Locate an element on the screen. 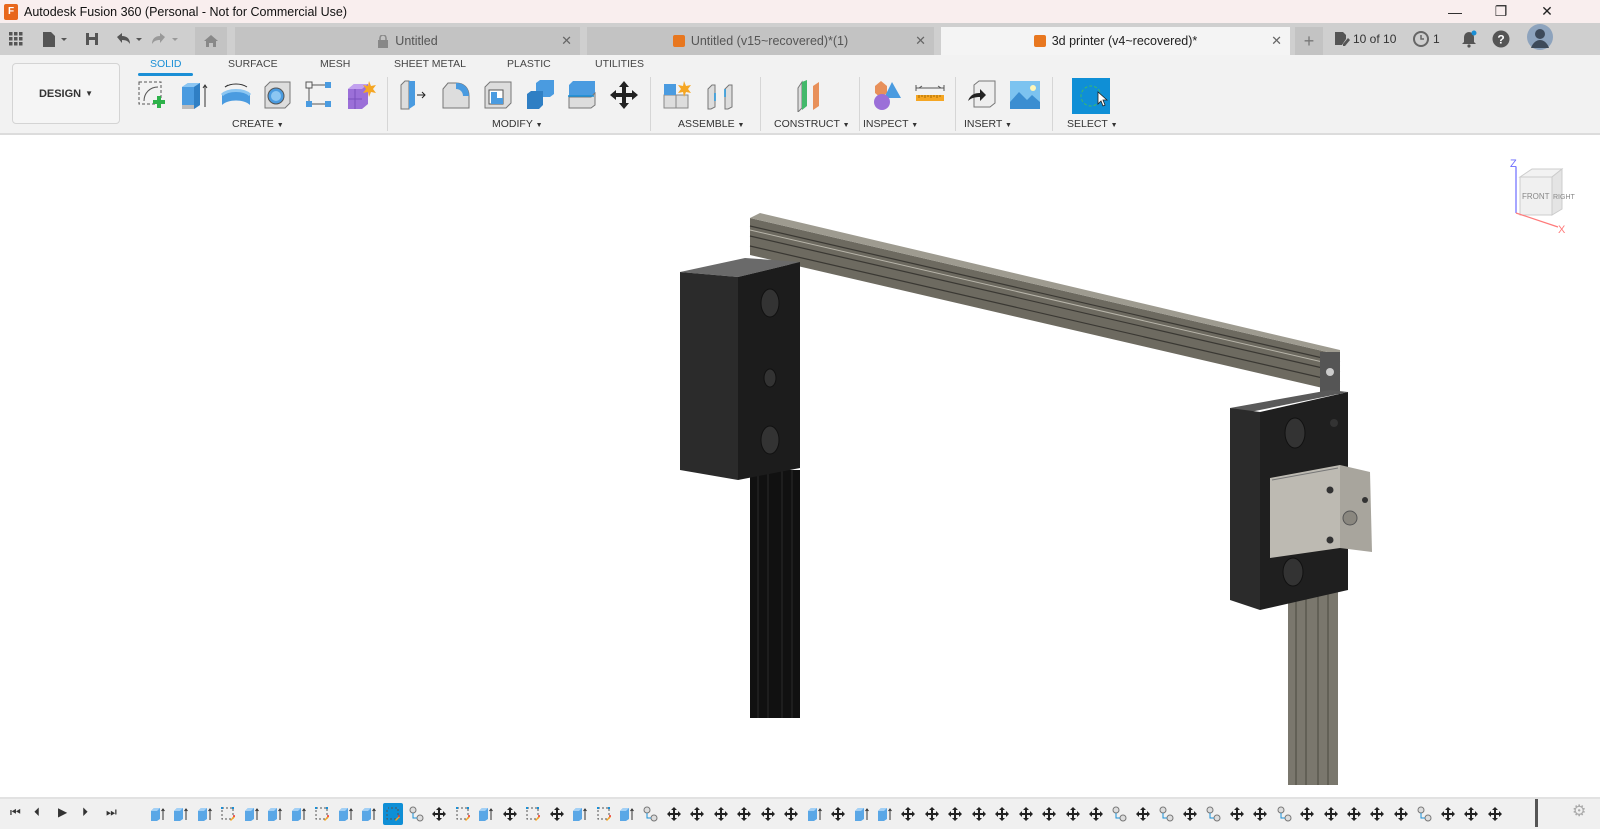 The height and width of the screenshot is (829, 1600). grid-apps-icon is located at coordinates (16, 39).